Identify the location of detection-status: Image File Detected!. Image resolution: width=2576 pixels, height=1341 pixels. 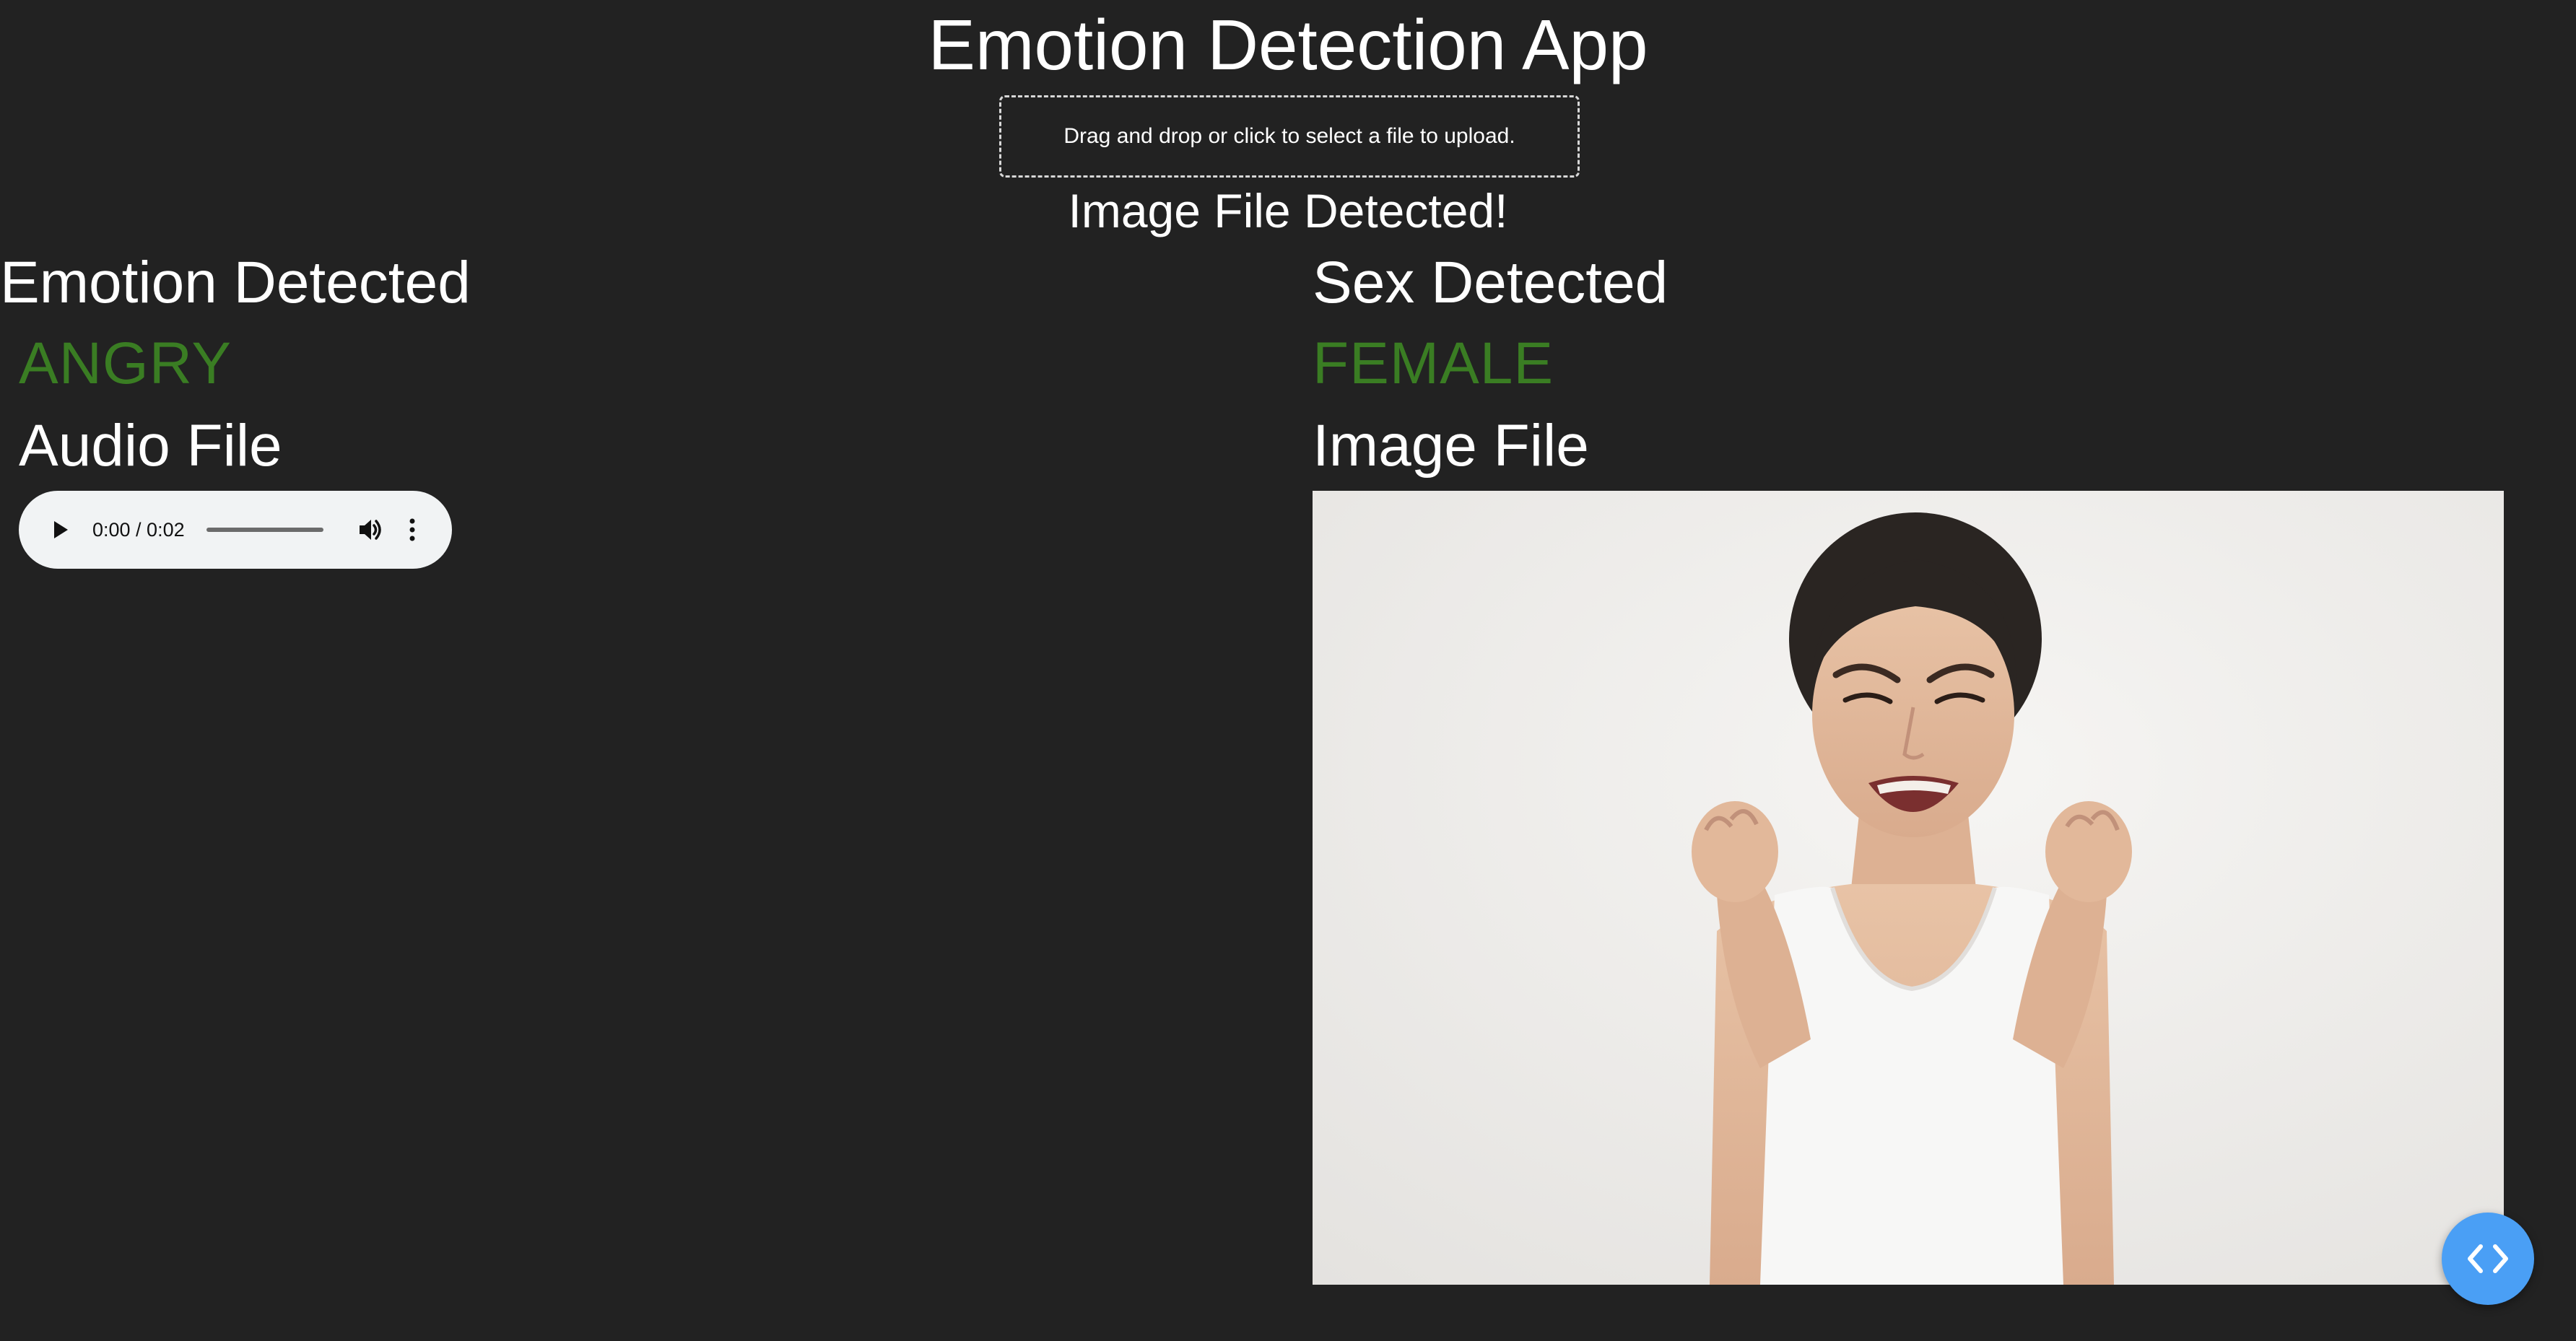
(1288, 210).